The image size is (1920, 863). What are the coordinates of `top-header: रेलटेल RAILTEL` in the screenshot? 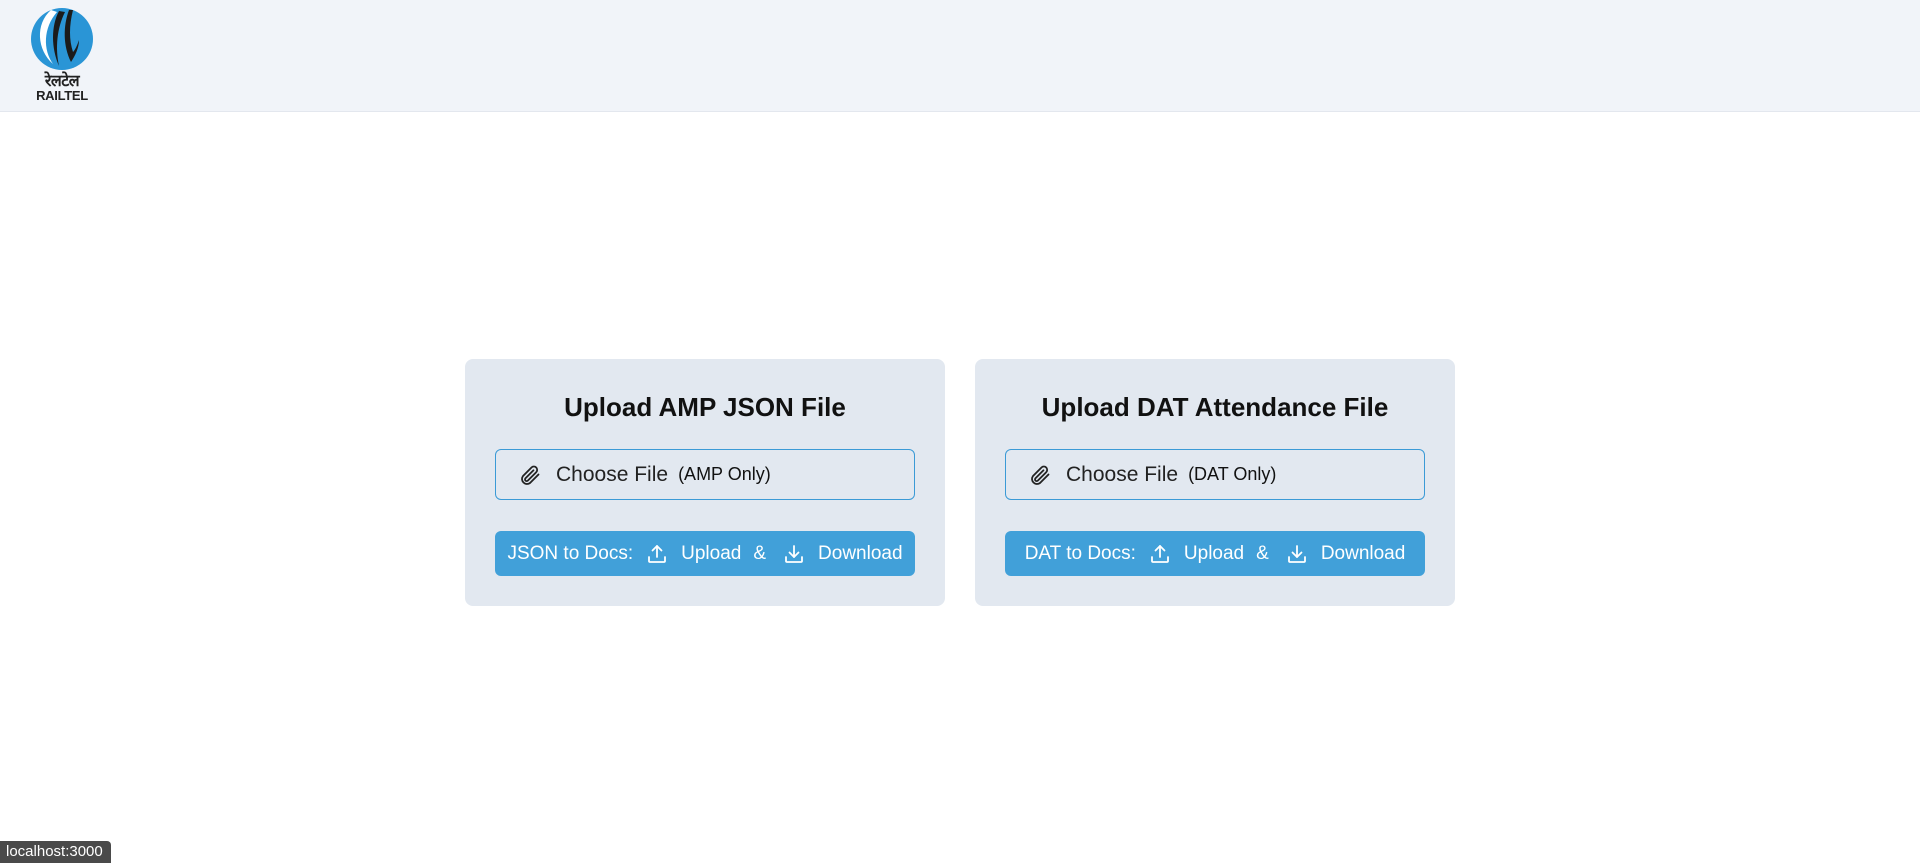 It's located at (960, 56).